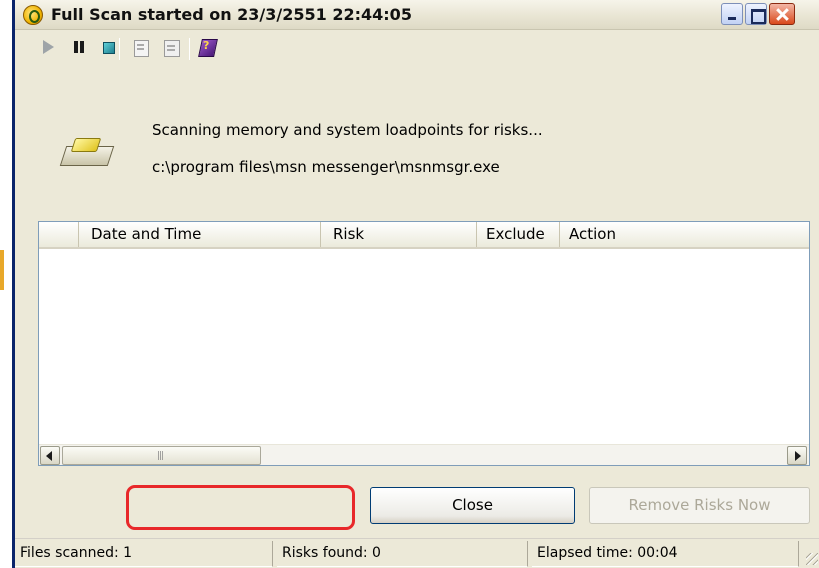 This screenshot has width=819, height=568. Describe the element at coordinates (49, 47) in the screenshot. I see `play-icon` at that location.